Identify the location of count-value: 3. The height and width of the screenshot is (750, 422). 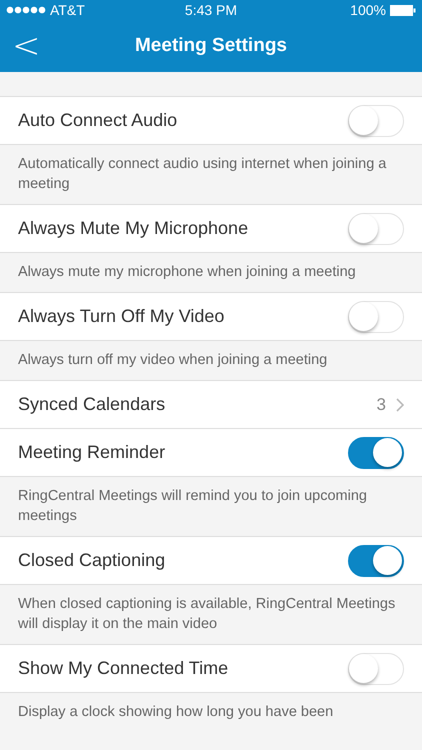
(381, 404).